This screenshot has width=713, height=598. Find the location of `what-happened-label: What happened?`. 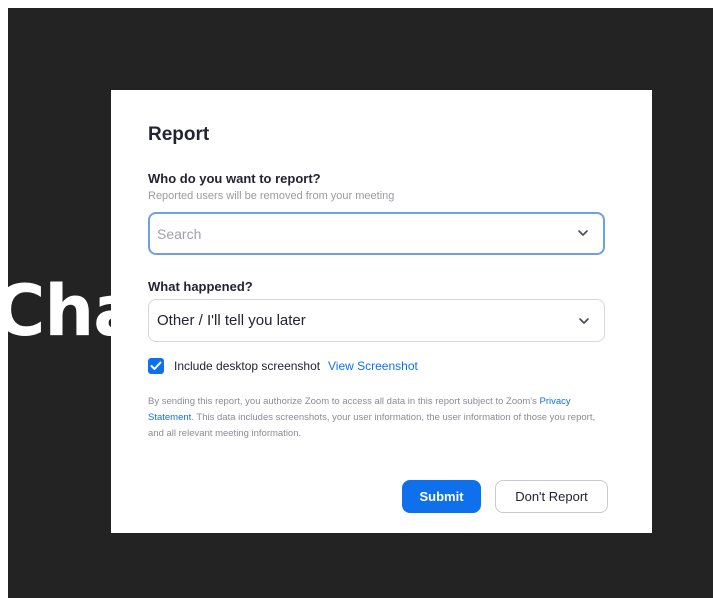

what-happened-label: What happened? is located at coordinates (200, 286).